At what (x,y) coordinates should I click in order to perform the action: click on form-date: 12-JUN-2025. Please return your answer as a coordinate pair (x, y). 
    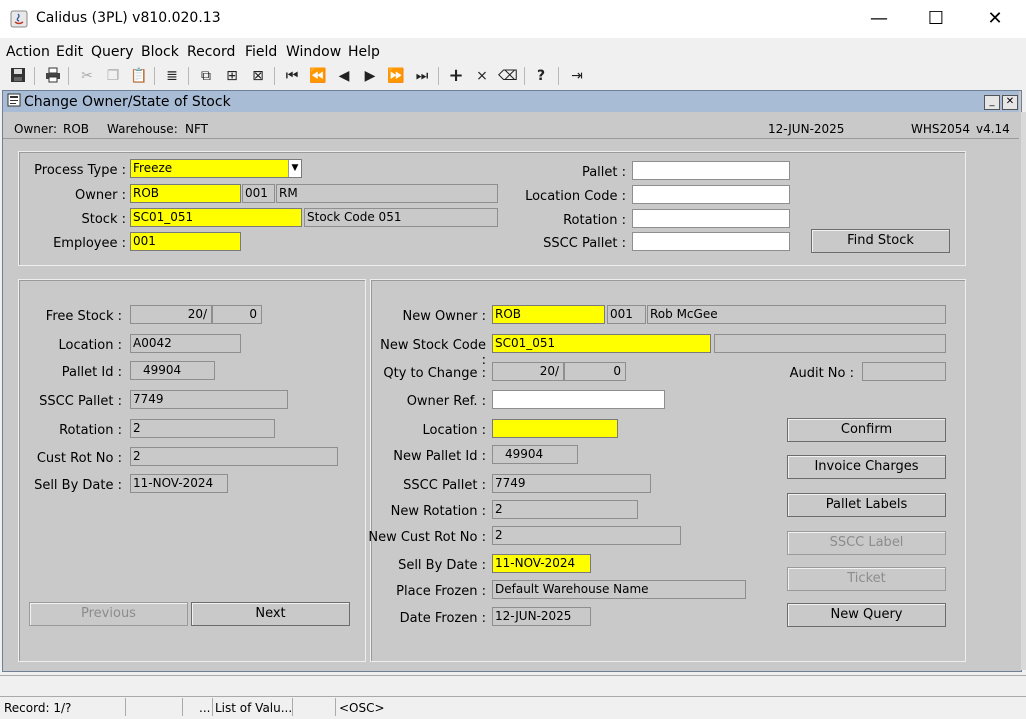
    Looking at the image, I should click on (806, 129).